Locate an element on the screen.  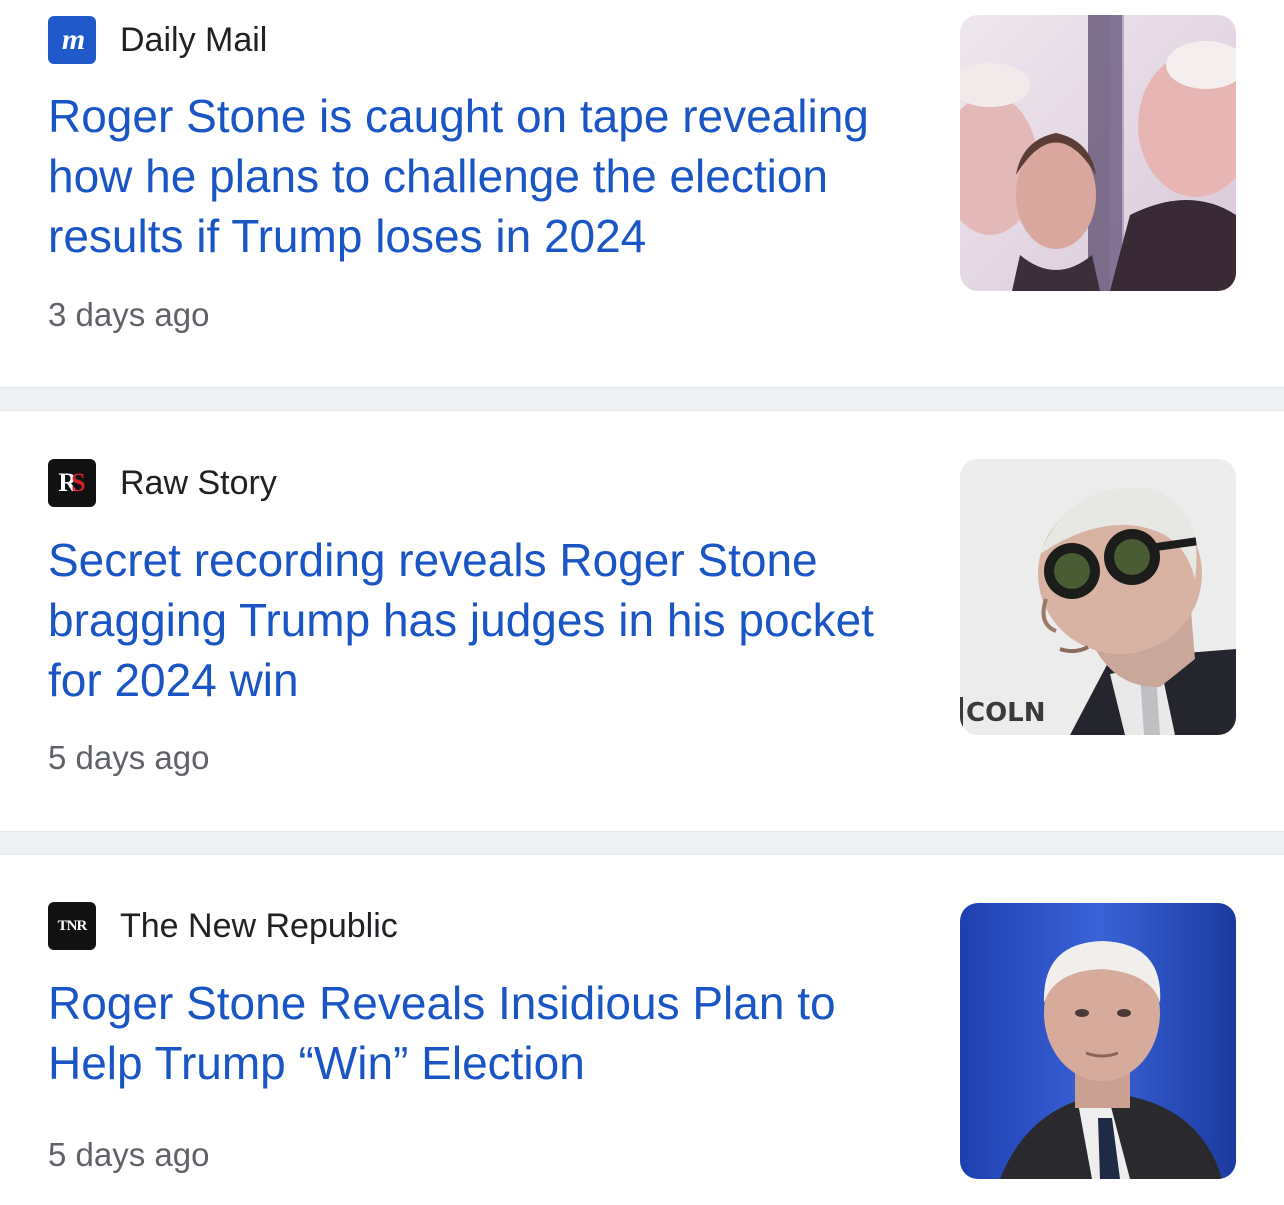
source-name: Raw Story is located at coordinates (198, 483).